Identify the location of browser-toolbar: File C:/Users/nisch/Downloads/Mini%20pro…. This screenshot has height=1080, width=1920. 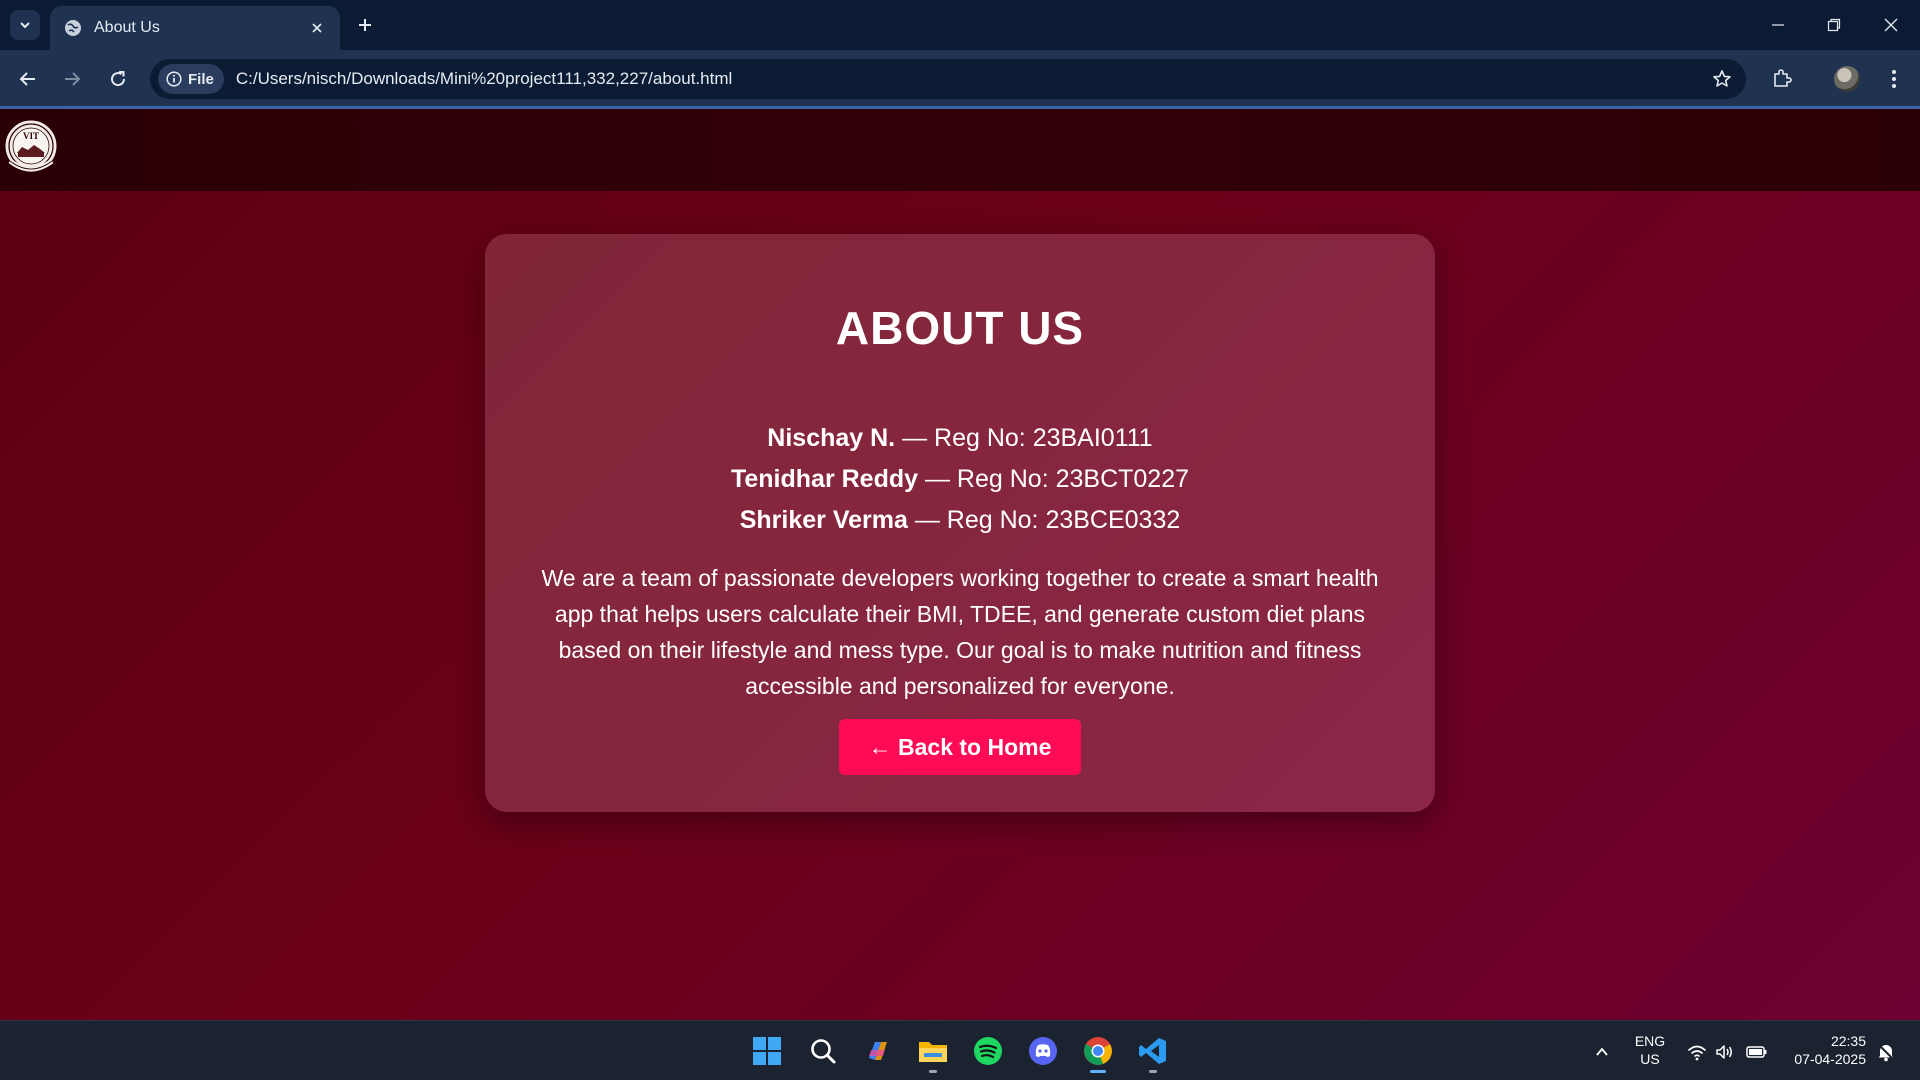
(960, 79).